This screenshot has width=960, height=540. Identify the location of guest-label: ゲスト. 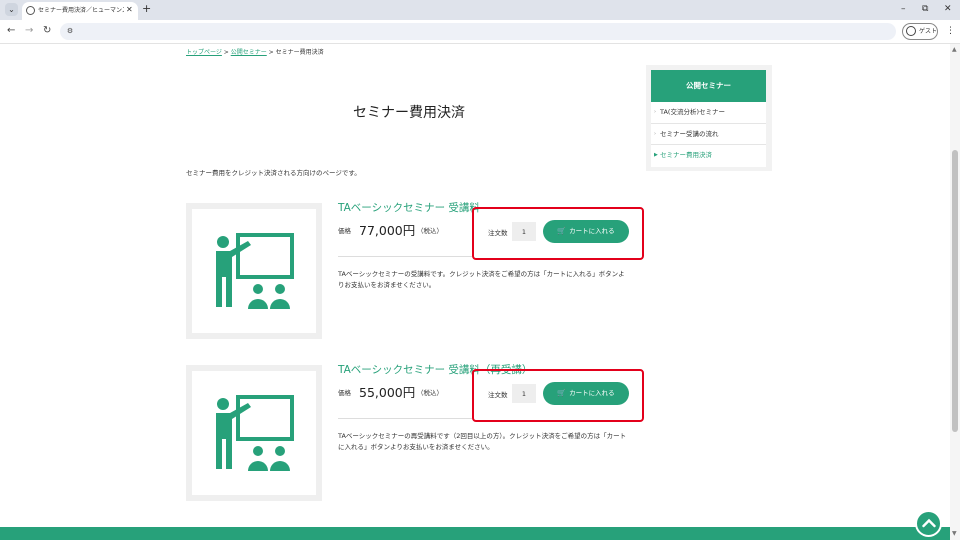
(928, 31).